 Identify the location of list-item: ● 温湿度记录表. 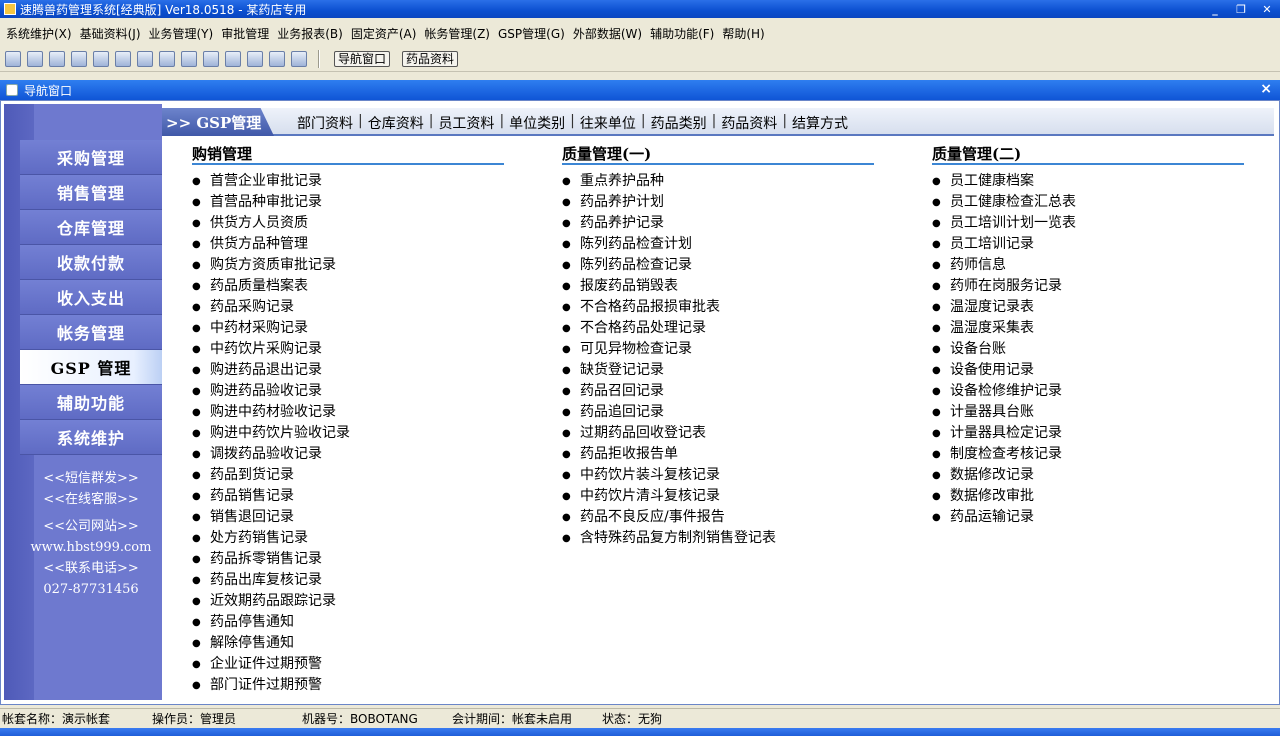
(1088, 307).